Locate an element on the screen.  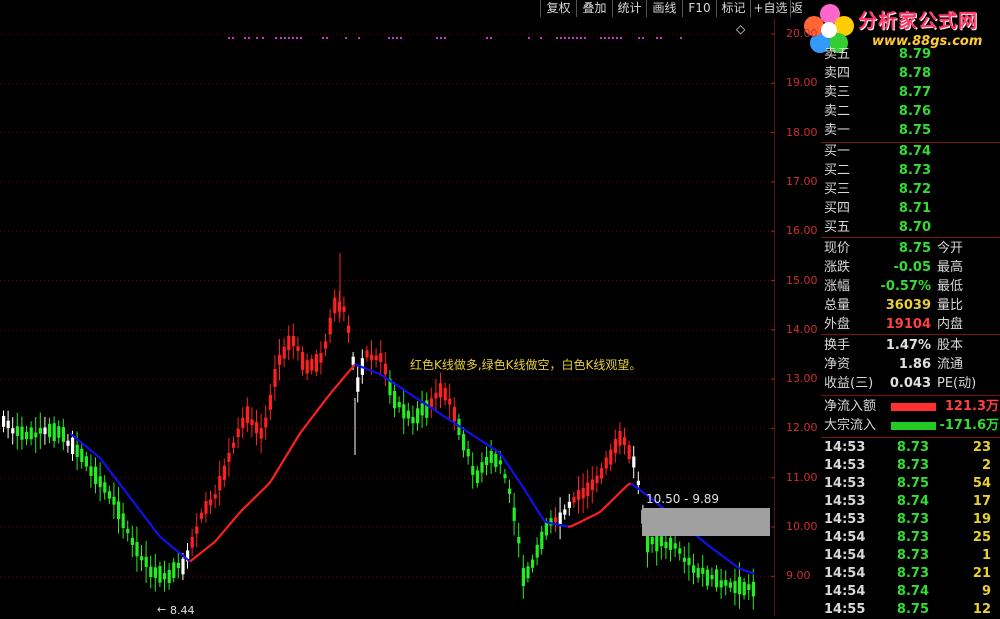
stat-label: 换手 is located at coordinates (837, 346).